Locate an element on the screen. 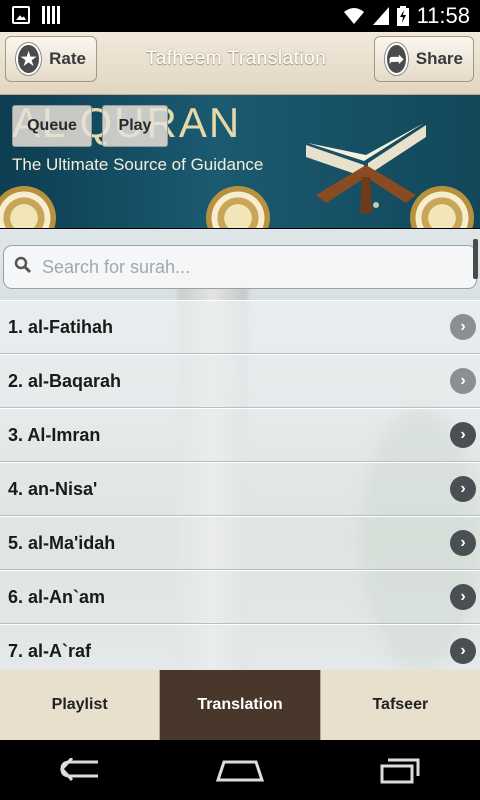 This screenshot has width=480, height=800. tab-playlist: Playlist is located at coordinates (80, 705).